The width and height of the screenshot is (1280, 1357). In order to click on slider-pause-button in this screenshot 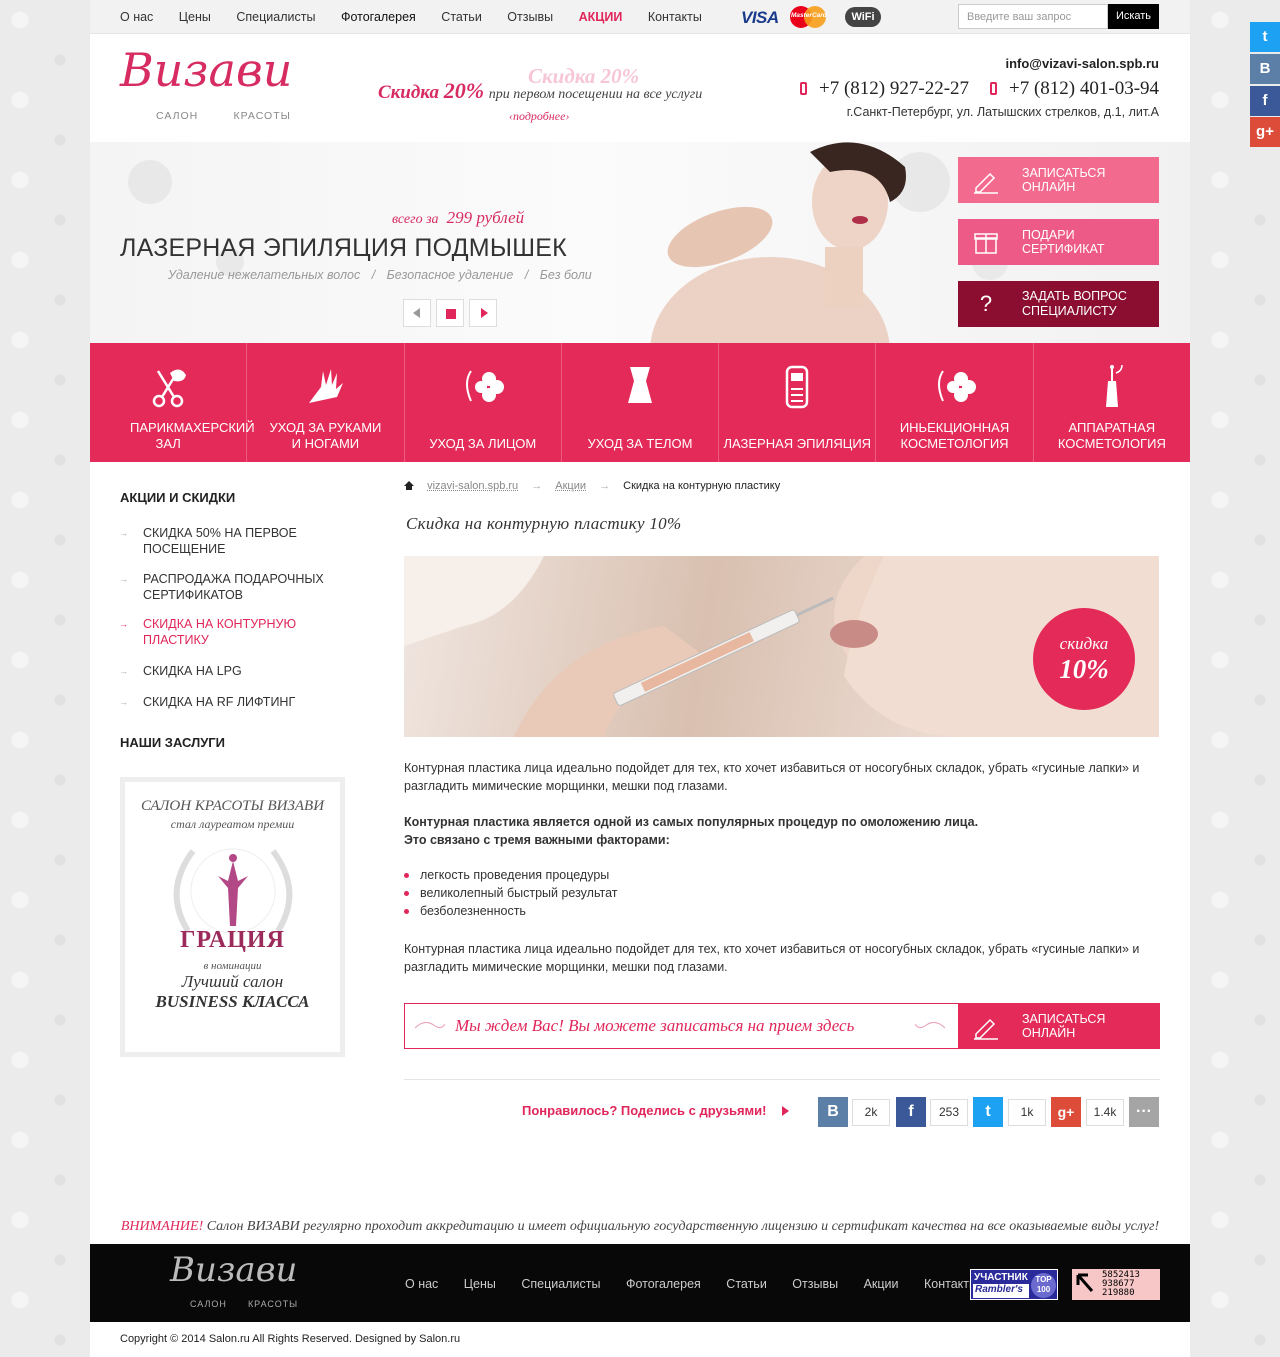, I will do `click(450, 313)`.